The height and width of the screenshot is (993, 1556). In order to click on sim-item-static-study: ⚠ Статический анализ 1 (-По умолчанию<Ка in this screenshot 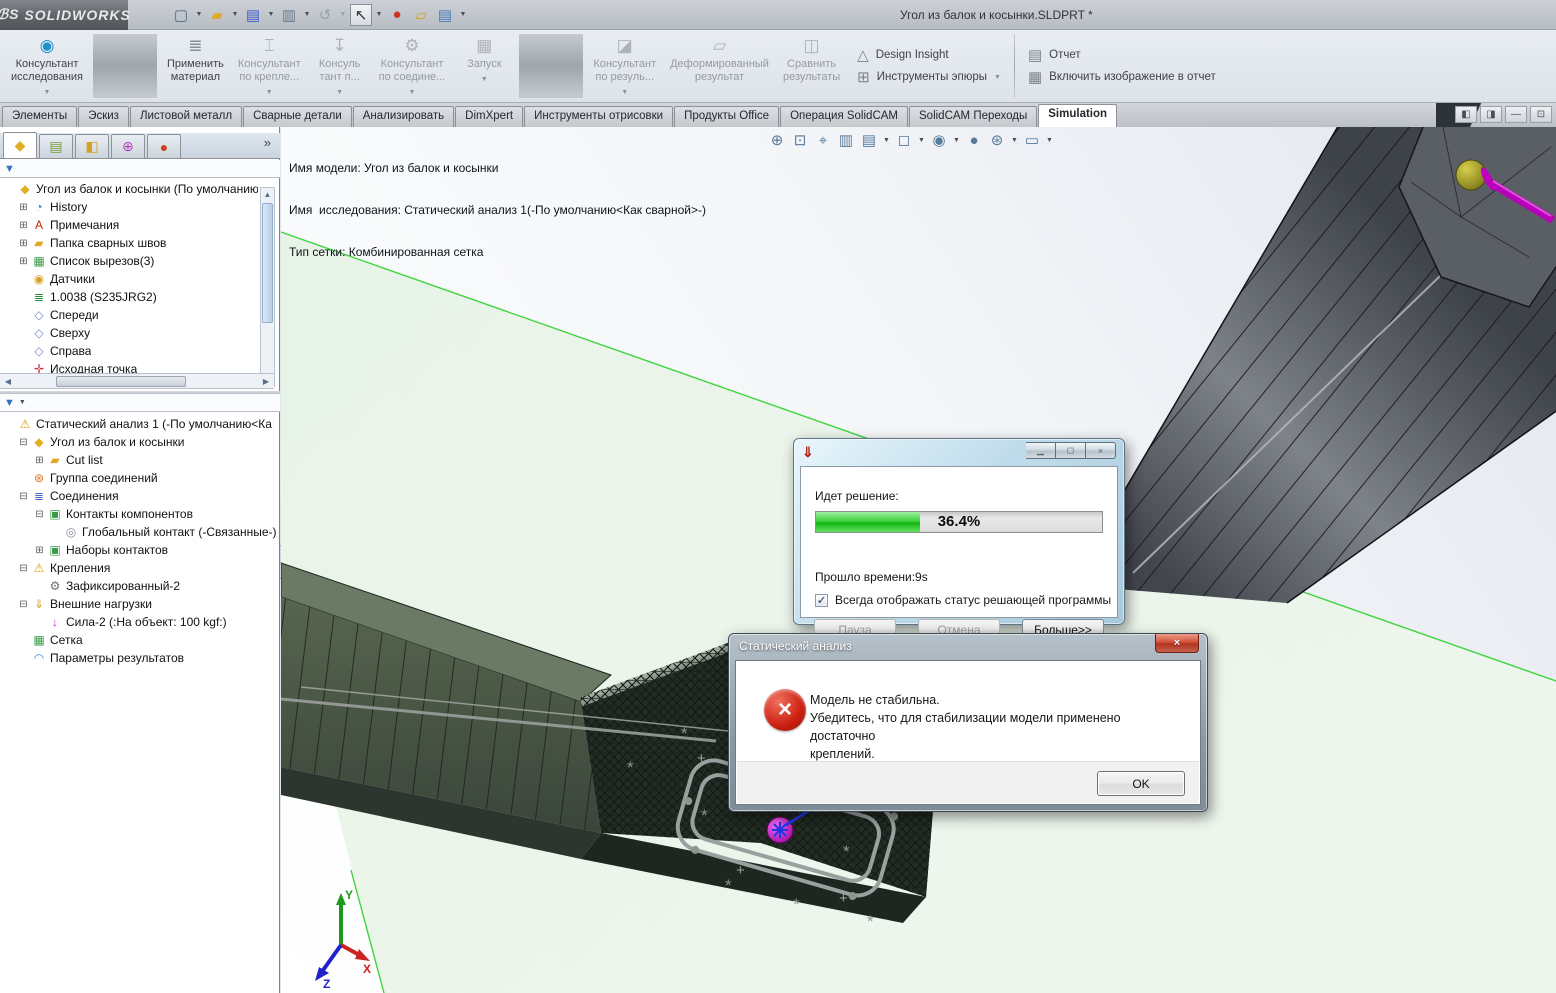, I will do `click(140, 424)`.